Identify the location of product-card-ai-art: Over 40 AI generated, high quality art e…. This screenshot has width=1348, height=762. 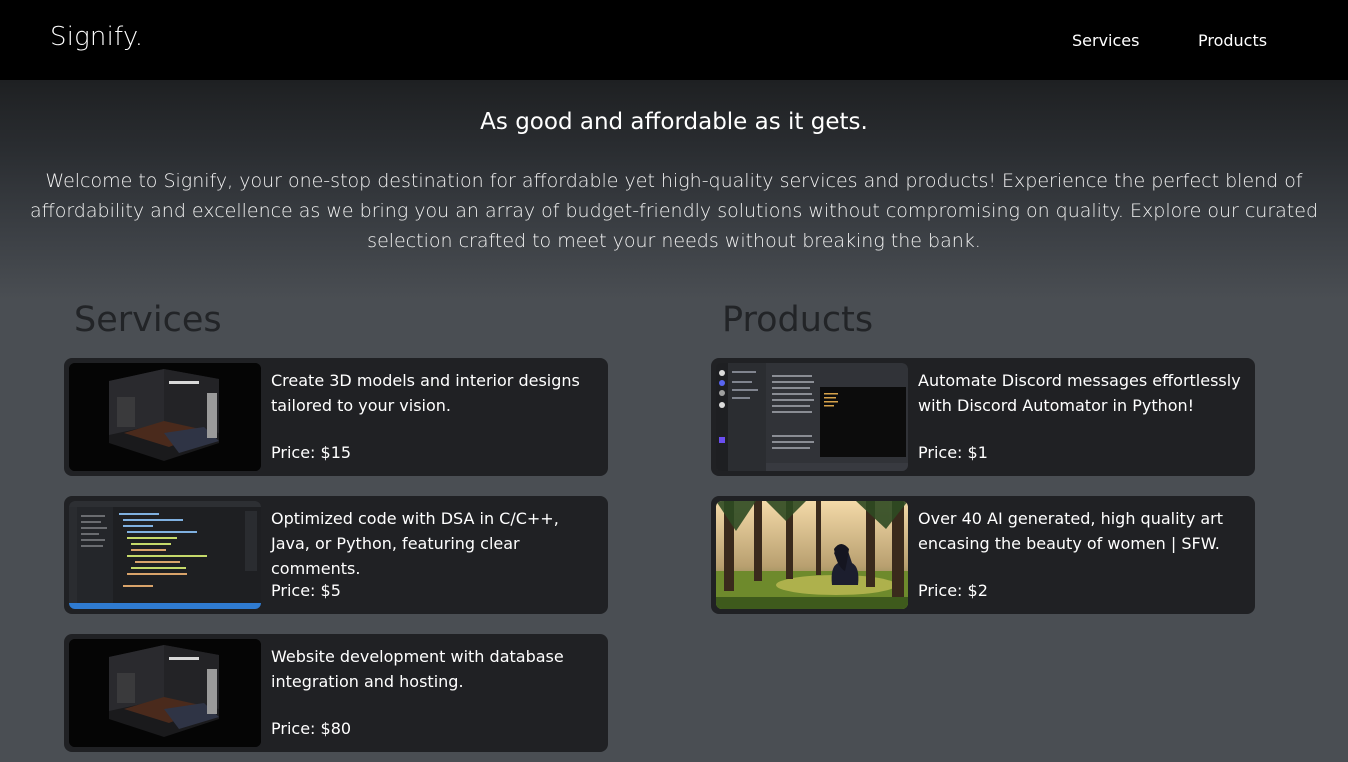
(983, 555).